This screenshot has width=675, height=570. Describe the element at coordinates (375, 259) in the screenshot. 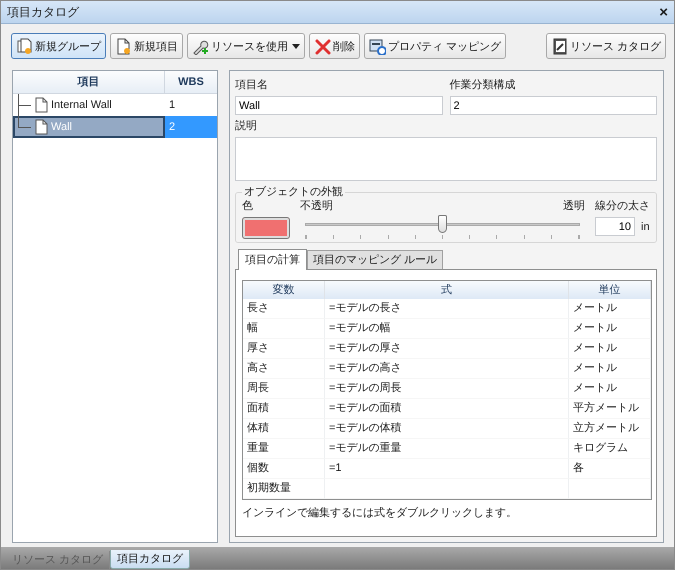

I see `tab: 項目のマッピング ルール` at that location.